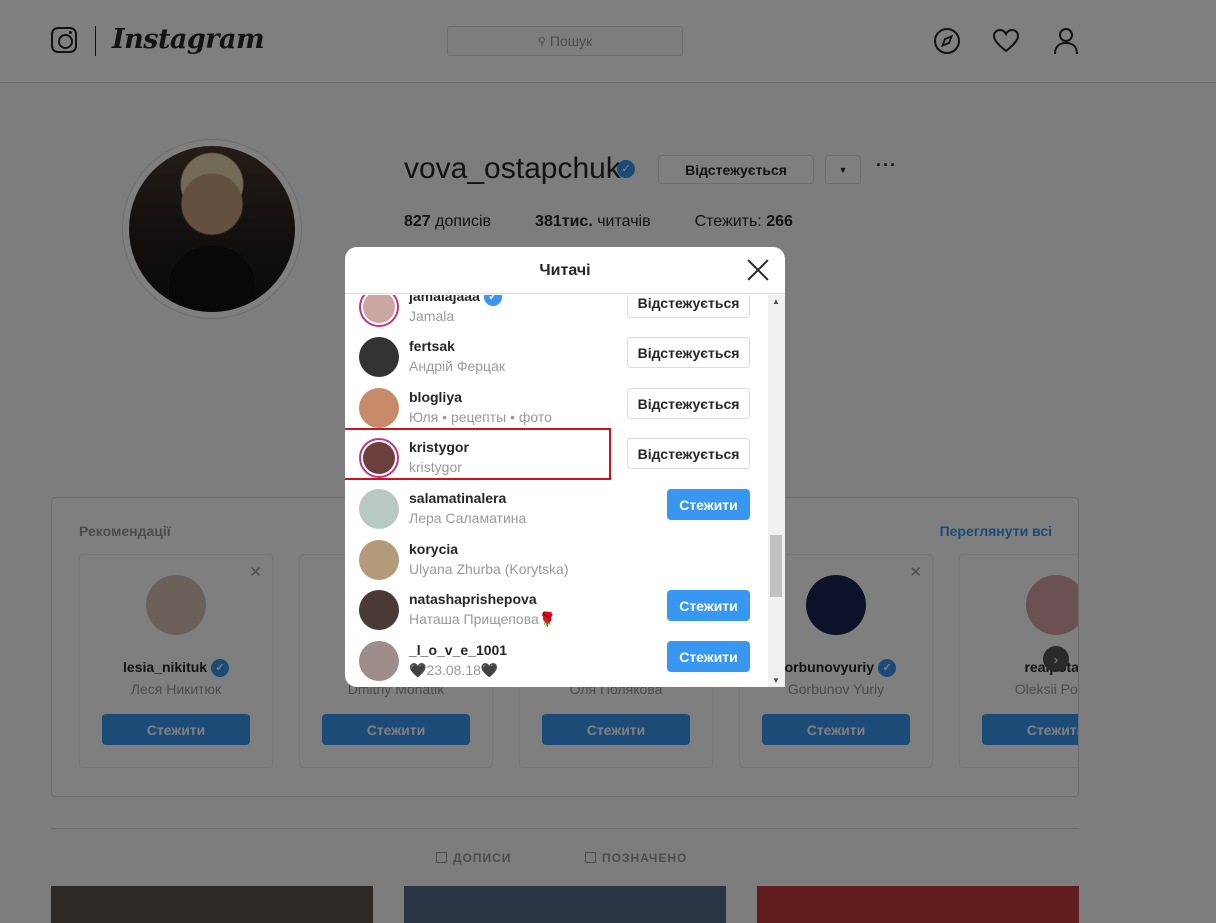 Image resolution: width=1216 pixels, height=923 pixels. I want to click on modal-title: Читачі, so click(565, 270).